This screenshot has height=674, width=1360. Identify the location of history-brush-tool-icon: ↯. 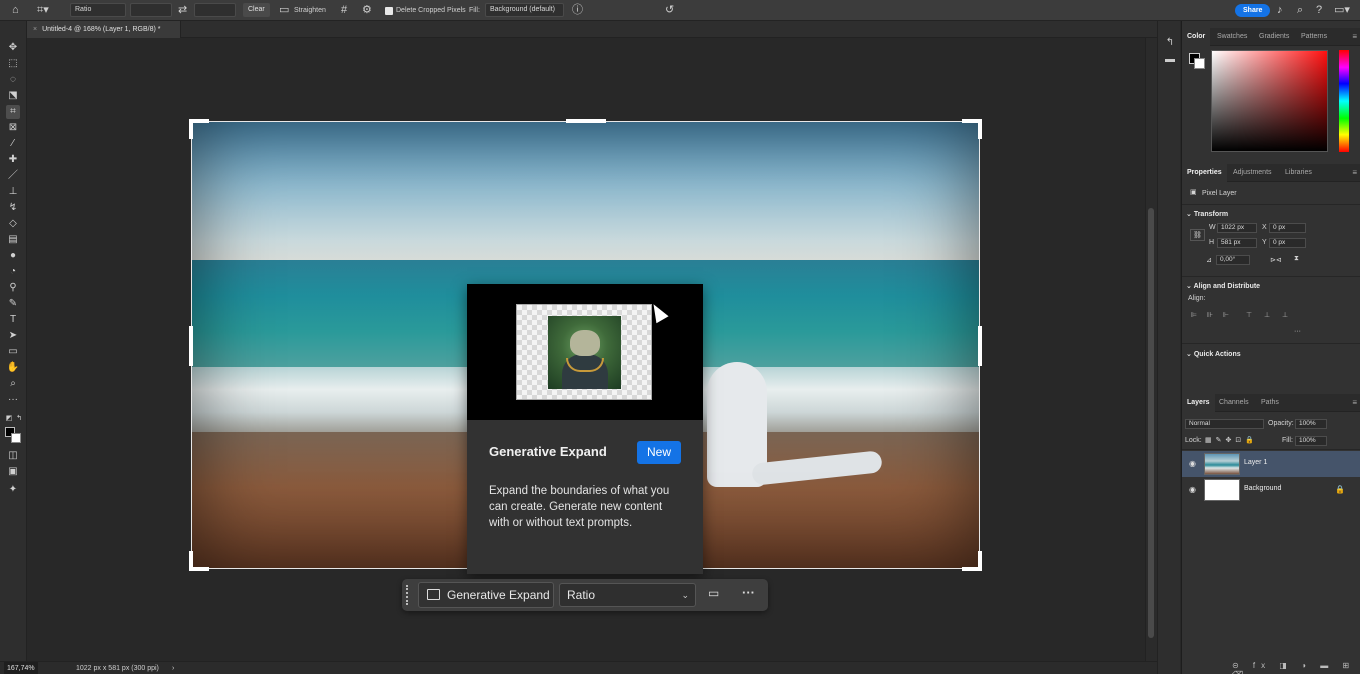
(13, 208).